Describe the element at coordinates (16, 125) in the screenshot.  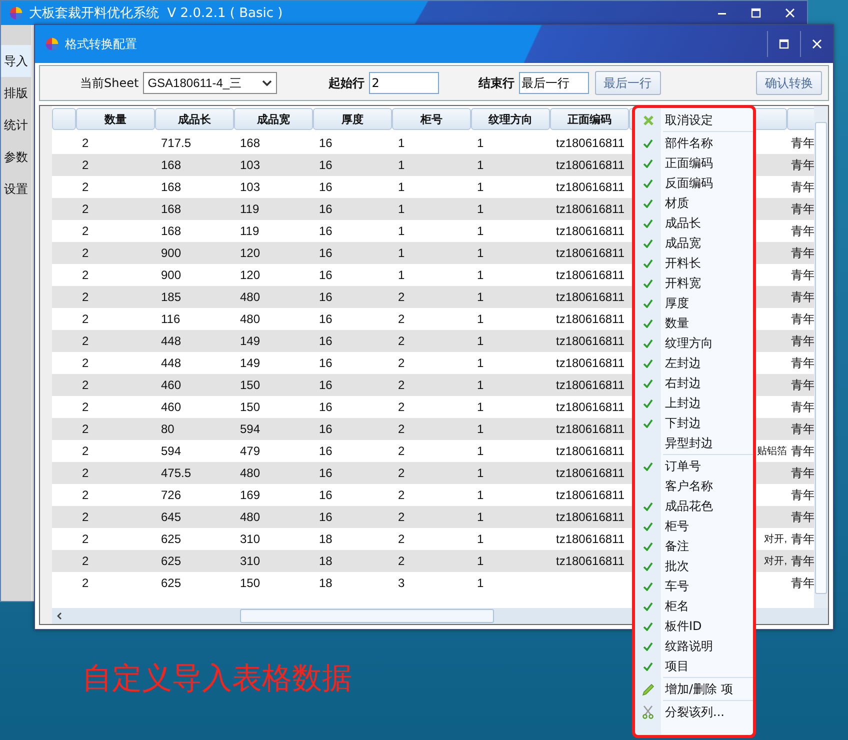
I see `sidebar-tab: 统计` at that location.